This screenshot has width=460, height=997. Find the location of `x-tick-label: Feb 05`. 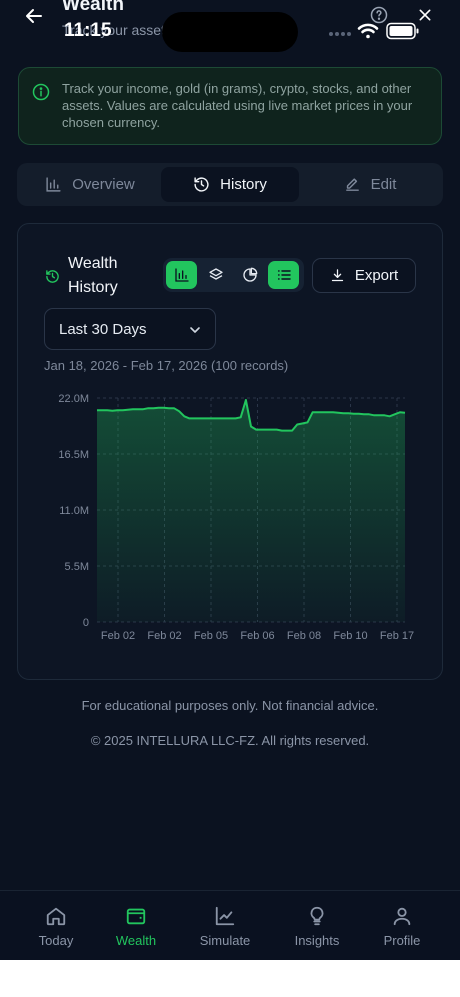

x-tick-label: Feb 05 is located at coordinates (211, 636).